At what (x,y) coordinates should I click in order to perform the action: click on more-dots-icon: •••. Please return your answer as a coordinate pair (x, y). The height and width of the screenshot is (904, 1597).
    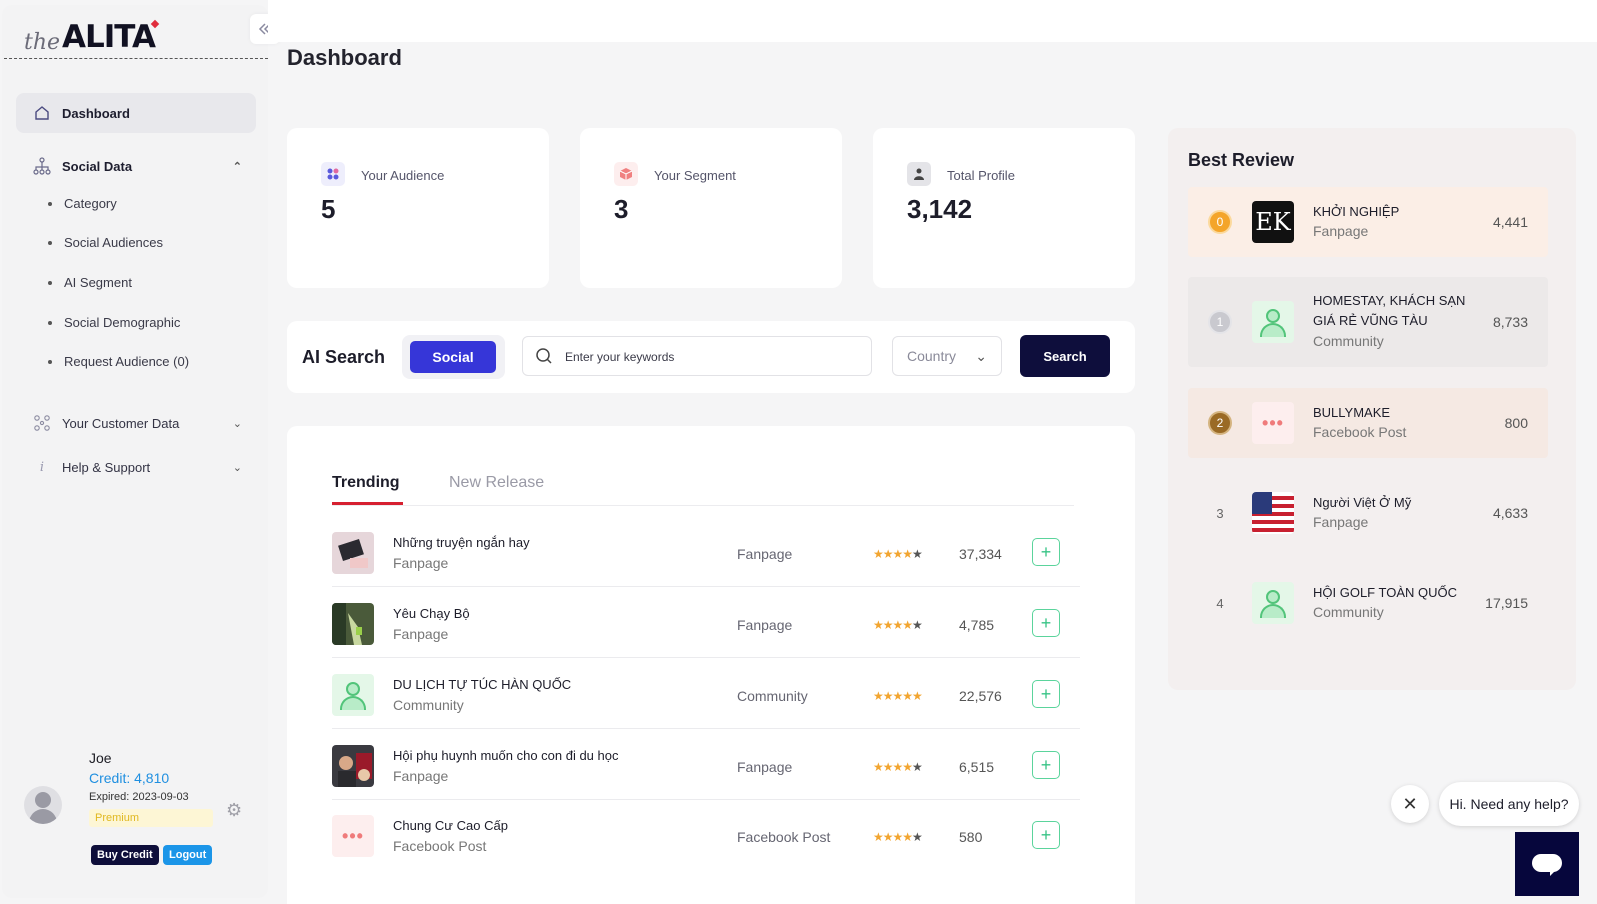
    Looking at the image, I should click on (1273, 423).